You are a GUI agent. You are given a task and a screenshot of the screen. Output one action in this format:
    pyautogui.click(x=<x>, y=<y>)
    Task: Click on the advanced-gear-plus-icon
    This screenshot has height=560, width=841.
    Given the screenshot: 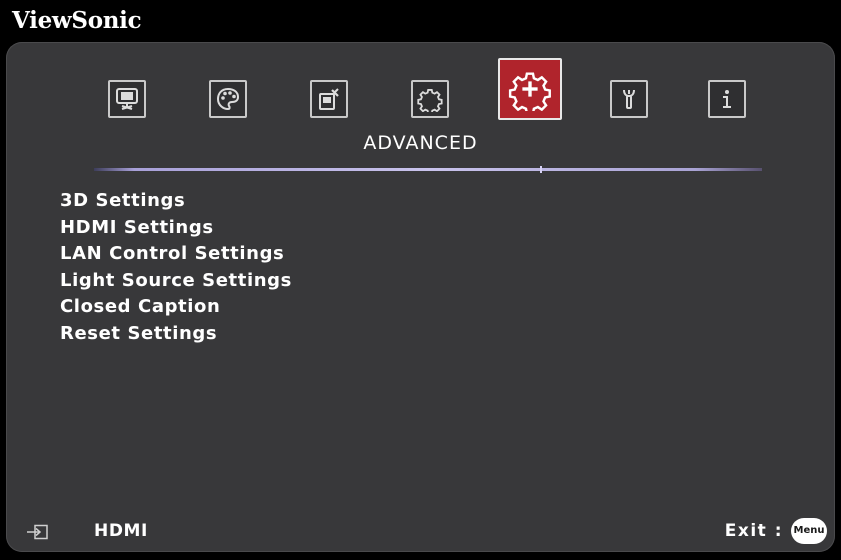 What is the action you would take?
    pyautogui.click(x=529, y=91)
    